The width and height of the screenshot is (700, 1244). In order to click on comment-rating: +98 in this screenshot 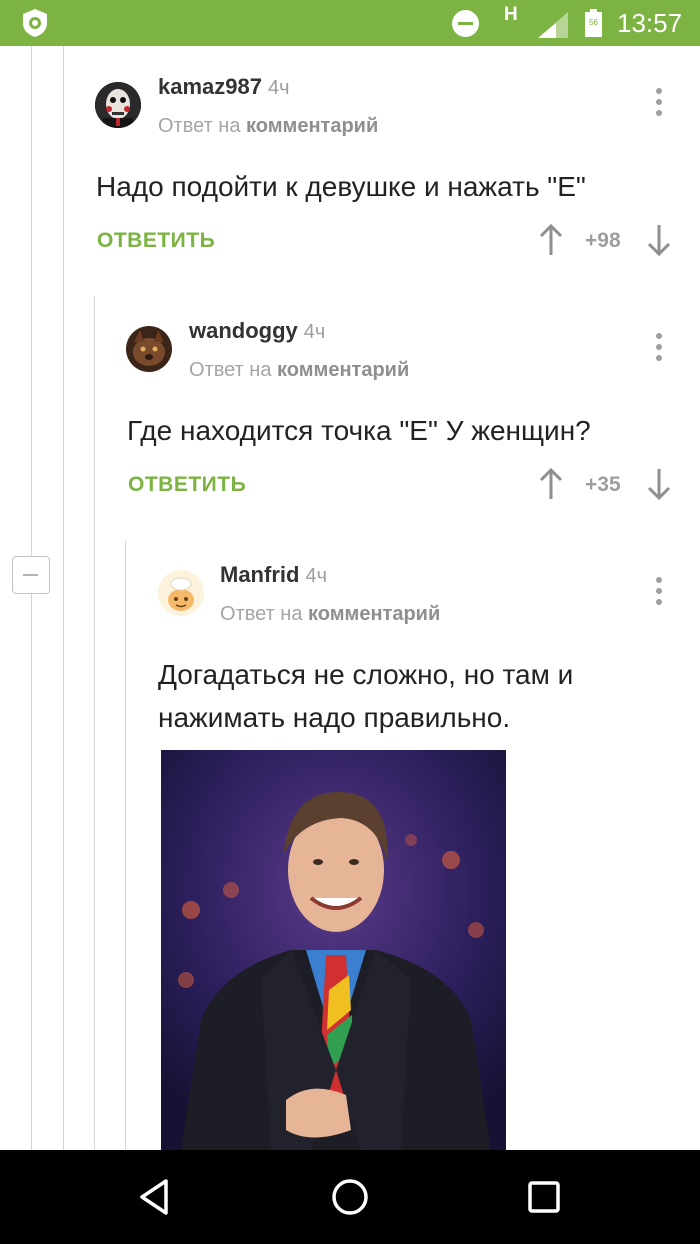, I will do `click(603, 240)`.